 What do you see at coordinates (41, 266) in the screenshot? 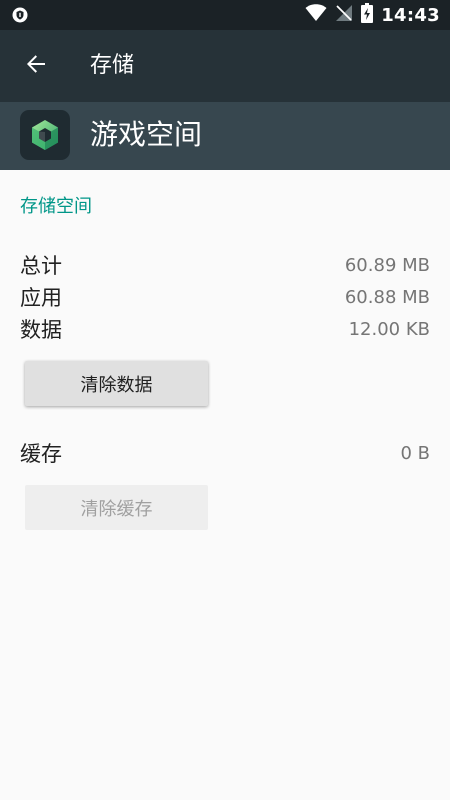
I see `storage-row-label: 总计` at bounding box center [41, 266].